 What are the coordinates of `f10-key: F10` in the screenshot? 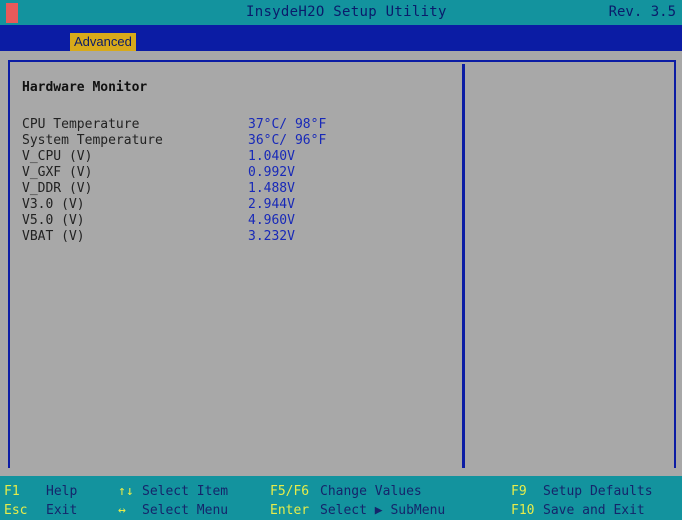 It's located at (523, 510).